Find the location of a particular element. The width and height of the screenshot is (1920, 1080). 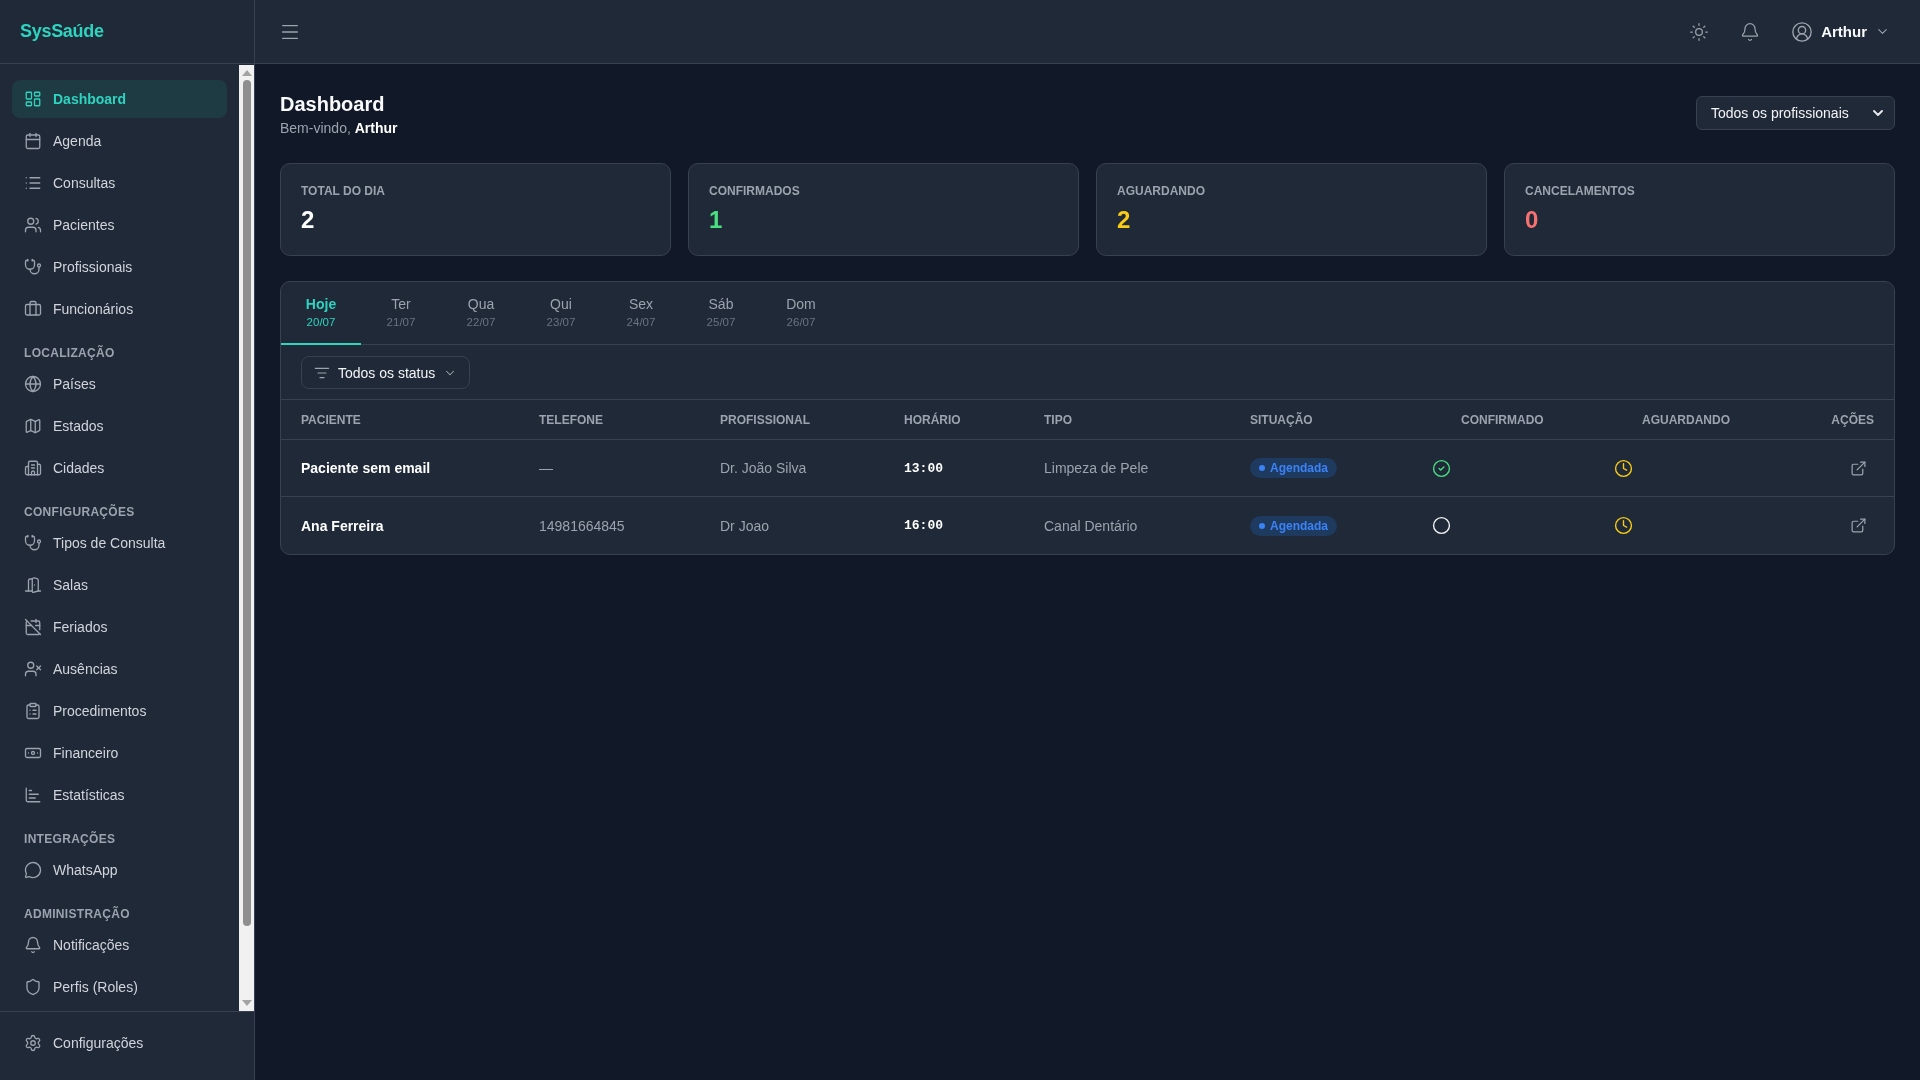

chat-bubble-icon is located at coordinates (33, 870).